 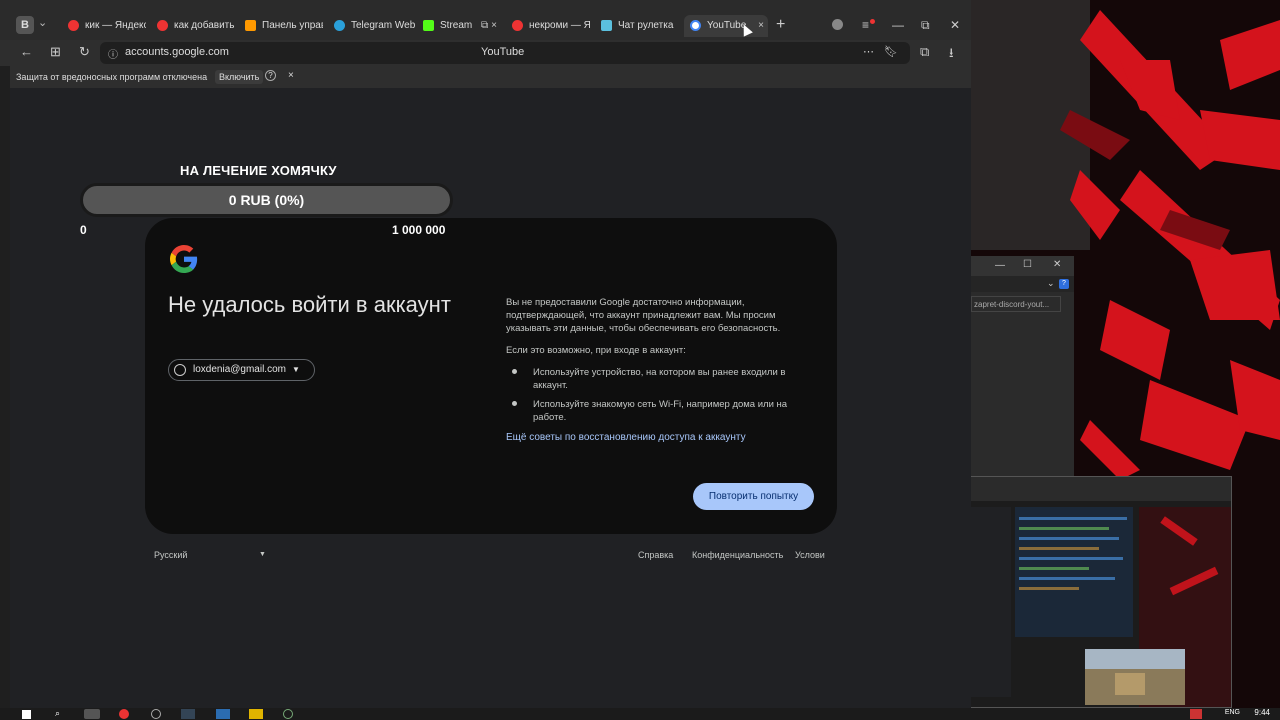 What do you see at coordinates (559, 25) in the screenshot?
I see `tab-label: некроми — Ян` at bounding box center [559, 25].